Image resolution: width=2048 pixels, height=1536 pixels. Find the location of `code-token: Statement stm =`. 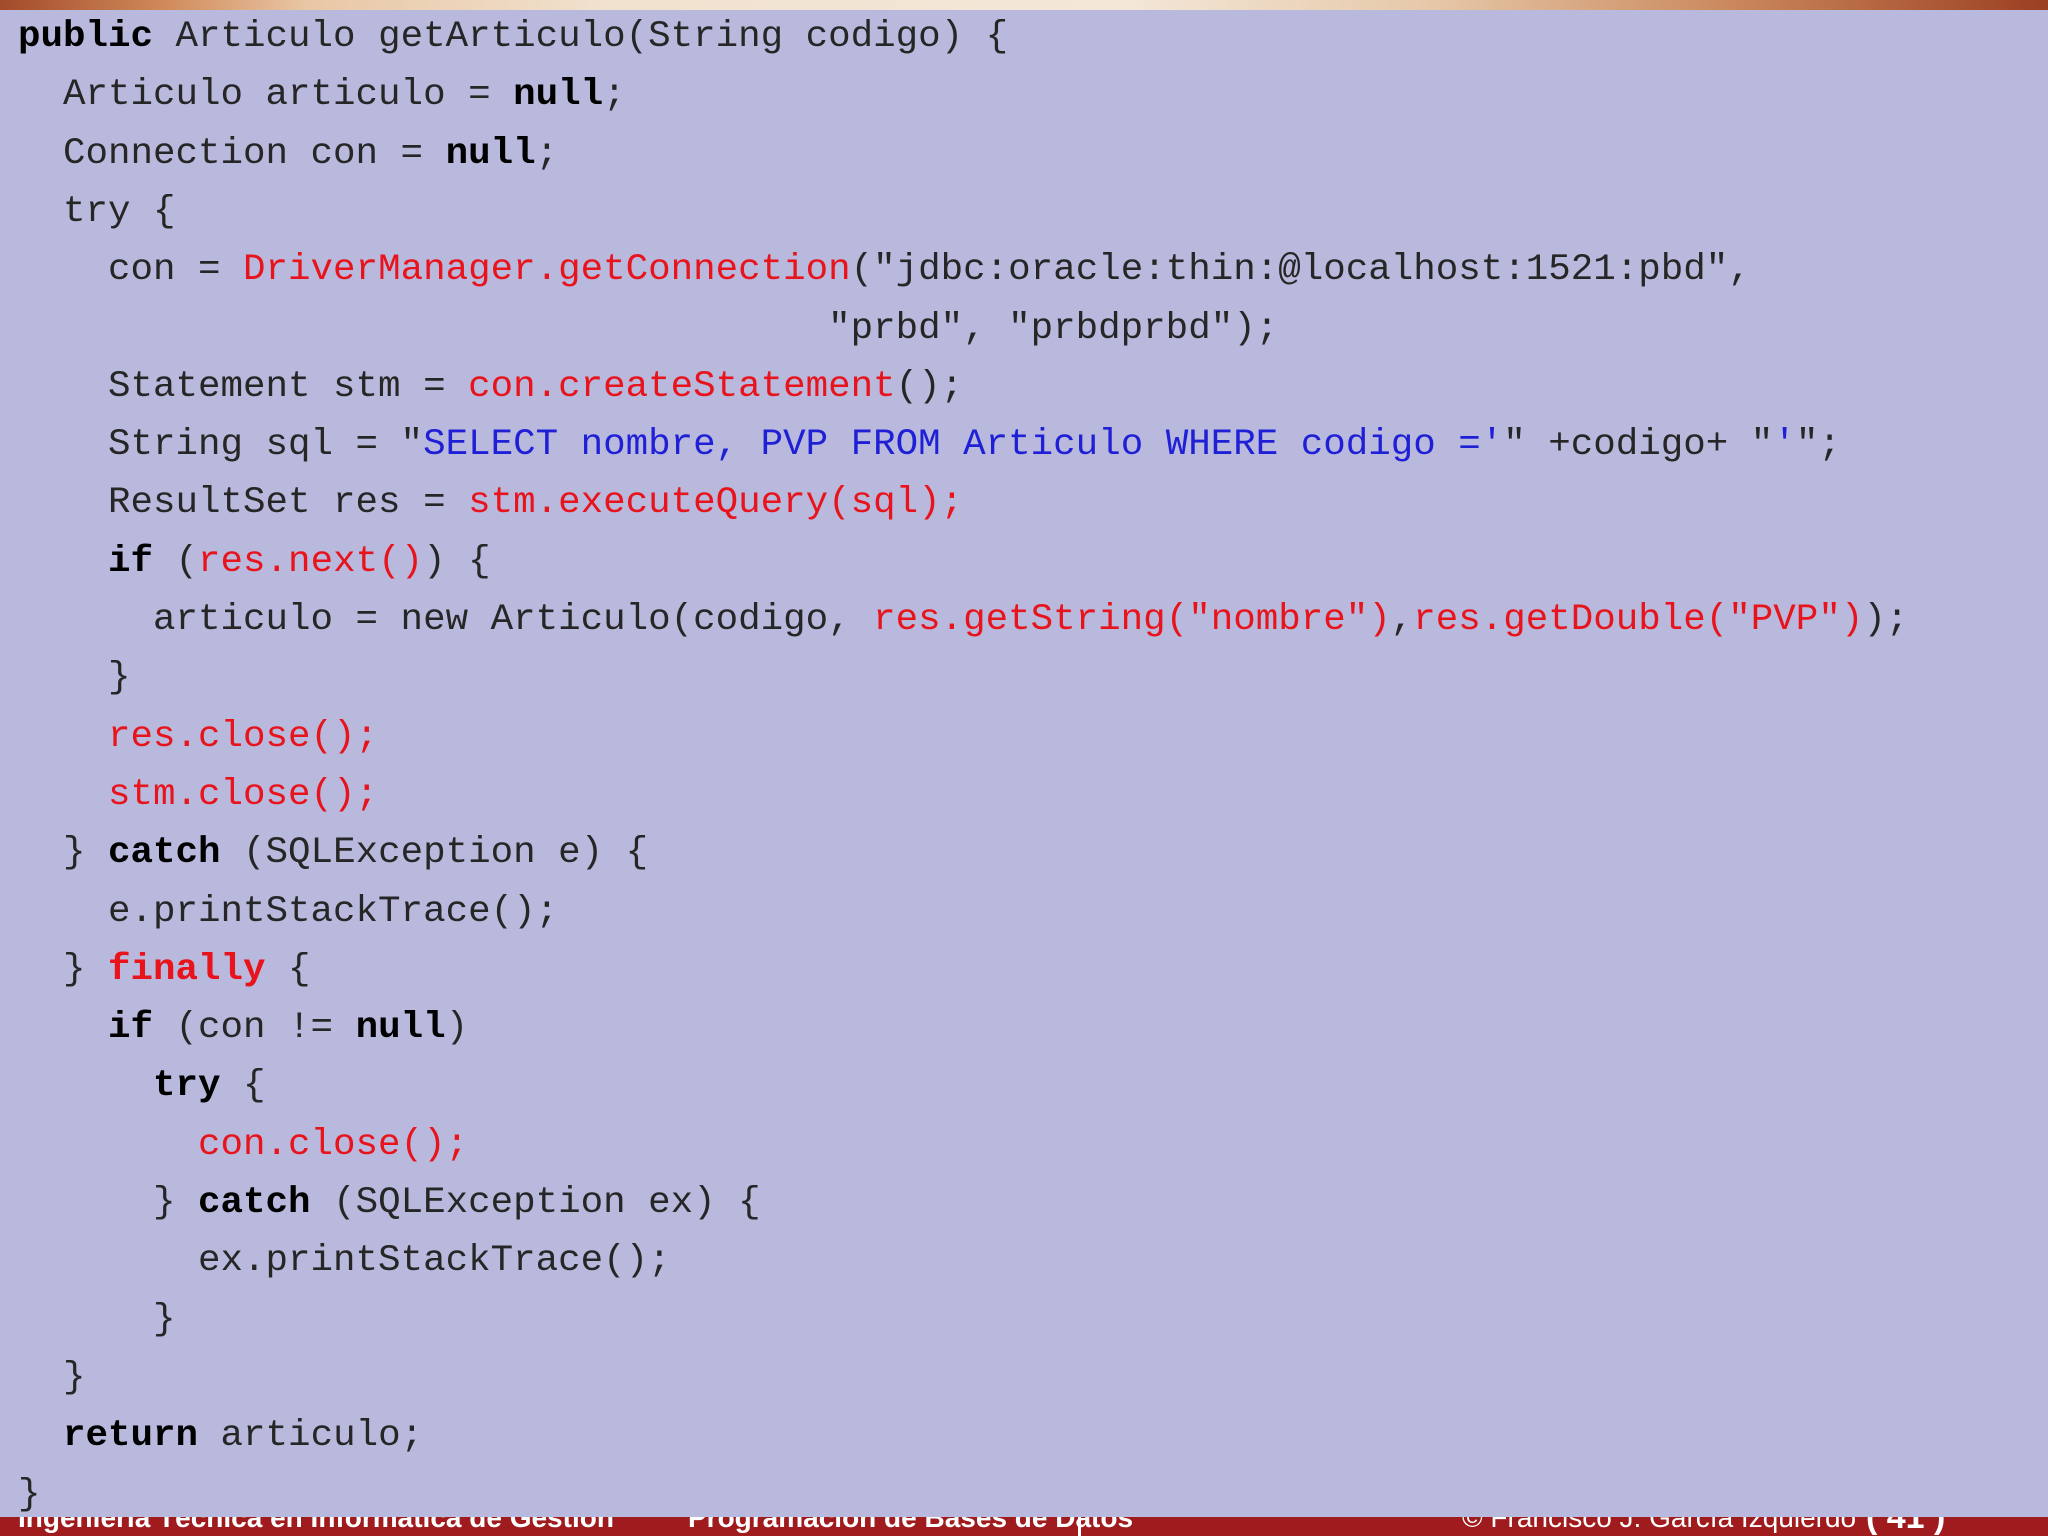

code-token: Statement stm = is located at coordinates (243, 386).